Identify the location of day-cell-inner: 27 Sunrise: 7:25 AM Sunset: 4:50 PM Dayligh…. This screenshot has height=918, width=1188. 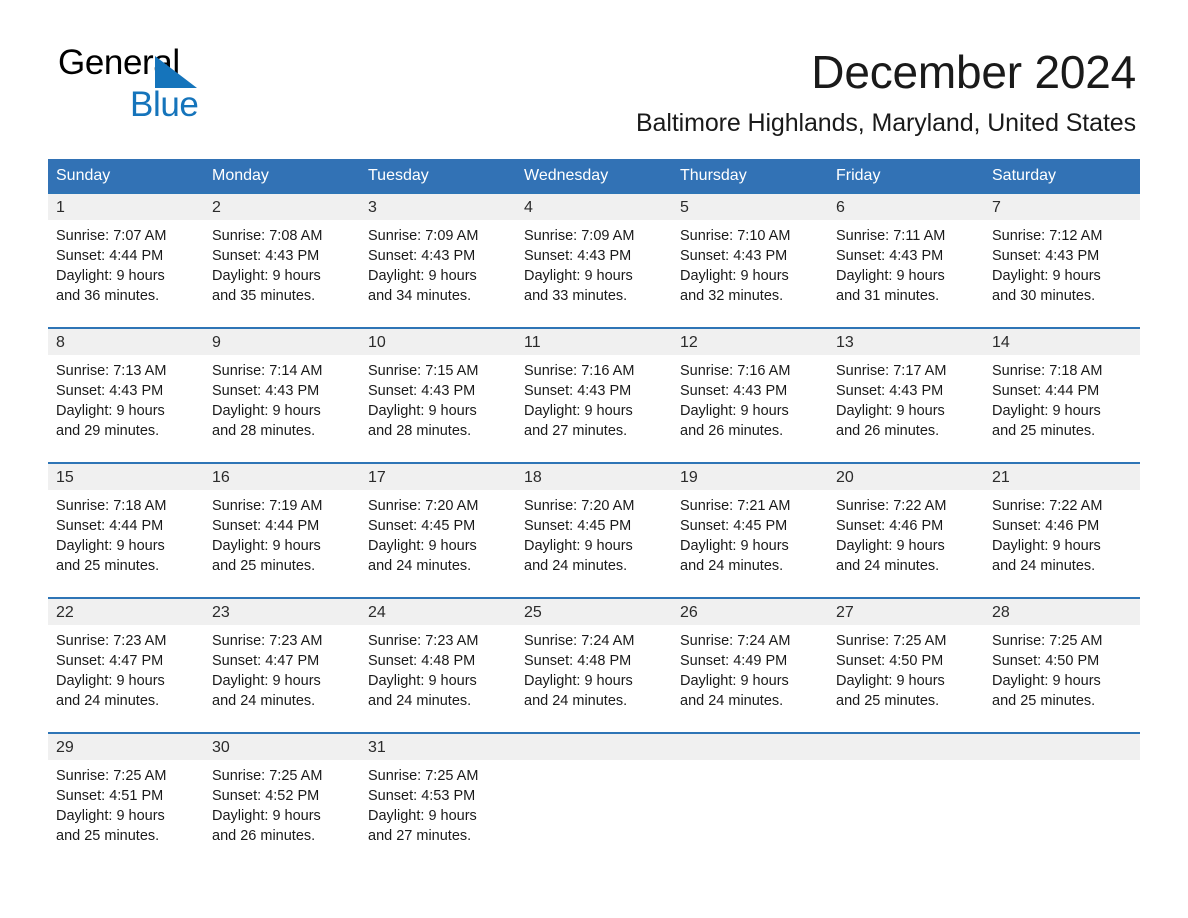
(906, 665).